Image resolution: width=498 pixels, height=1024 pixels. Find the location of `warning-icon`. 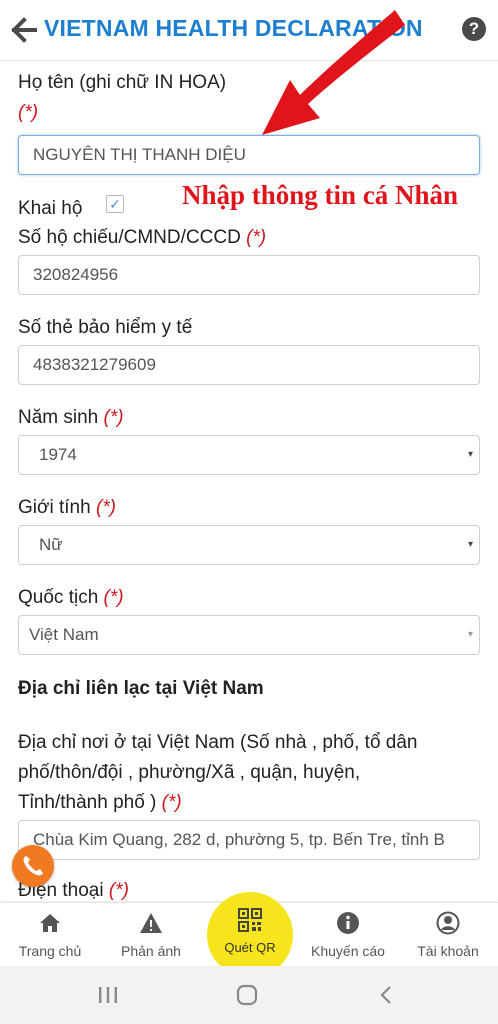

warning-icon is located at coordinates (151, 923).